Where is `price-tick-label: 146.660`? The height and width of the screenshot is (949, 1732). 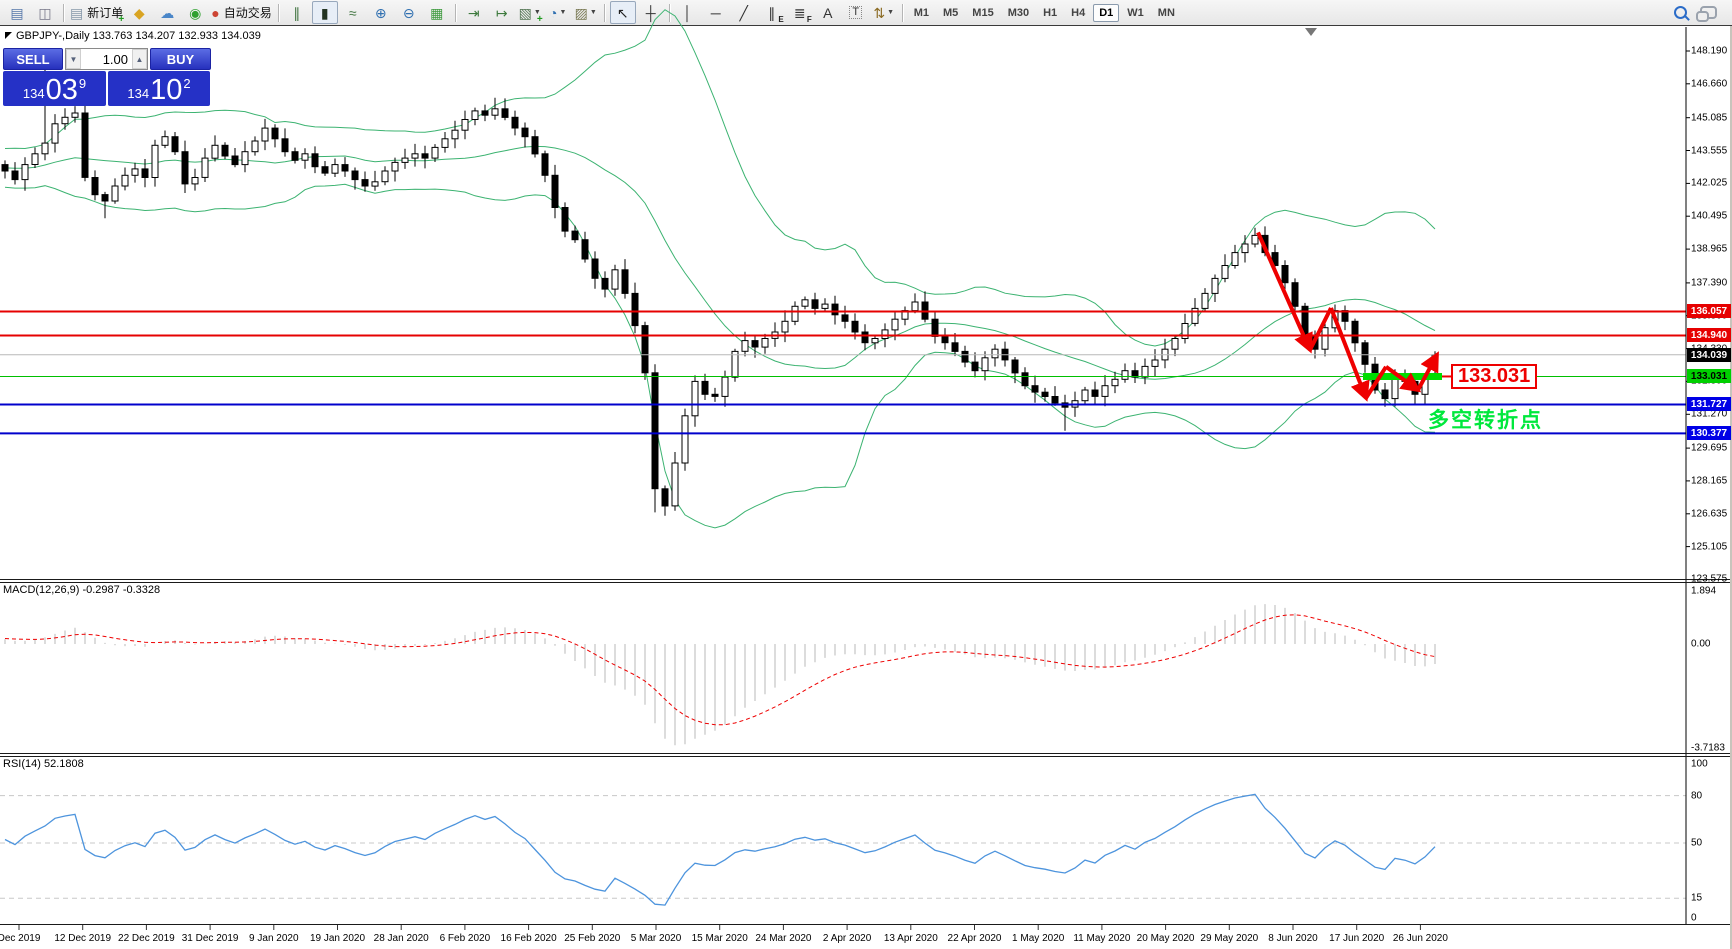 price-tick-label: 146.660 is located at coordinates (1709, 84).